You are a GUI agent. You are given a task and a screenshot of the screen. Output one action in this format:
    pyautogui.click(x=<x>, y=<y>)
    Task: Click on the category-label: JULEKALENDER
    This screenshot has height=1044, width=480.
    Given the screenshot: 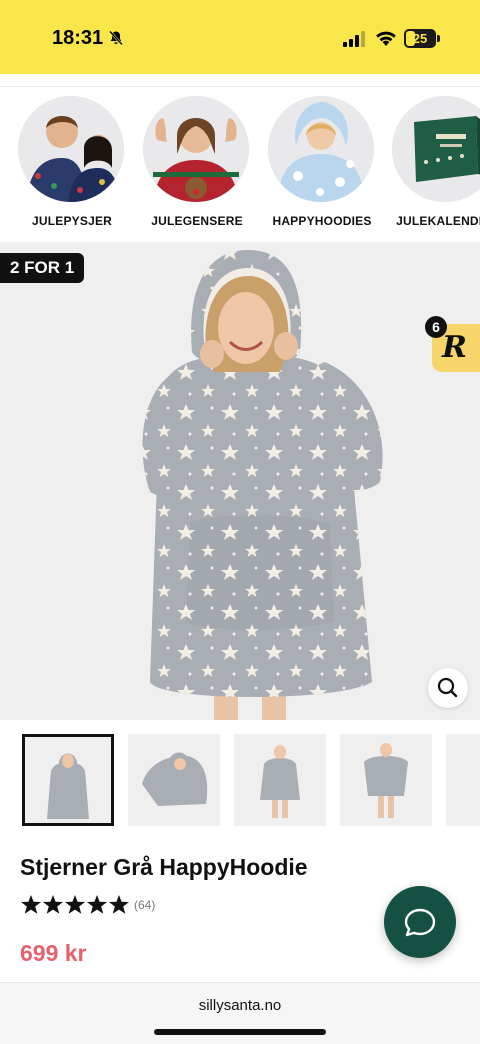 What is the action you would take?
    pyautogui.click(x=438, y=221)
    